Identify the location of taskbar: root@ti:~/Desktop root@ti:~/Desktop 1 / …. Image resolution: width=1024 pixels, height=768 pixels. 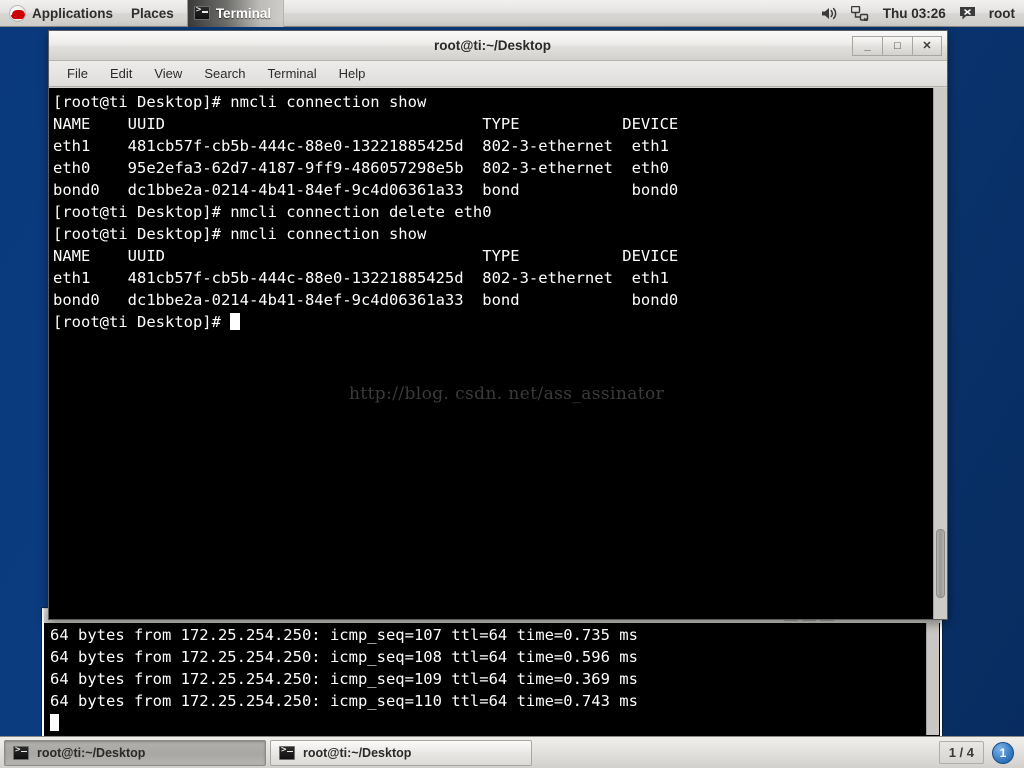
(512, 752).